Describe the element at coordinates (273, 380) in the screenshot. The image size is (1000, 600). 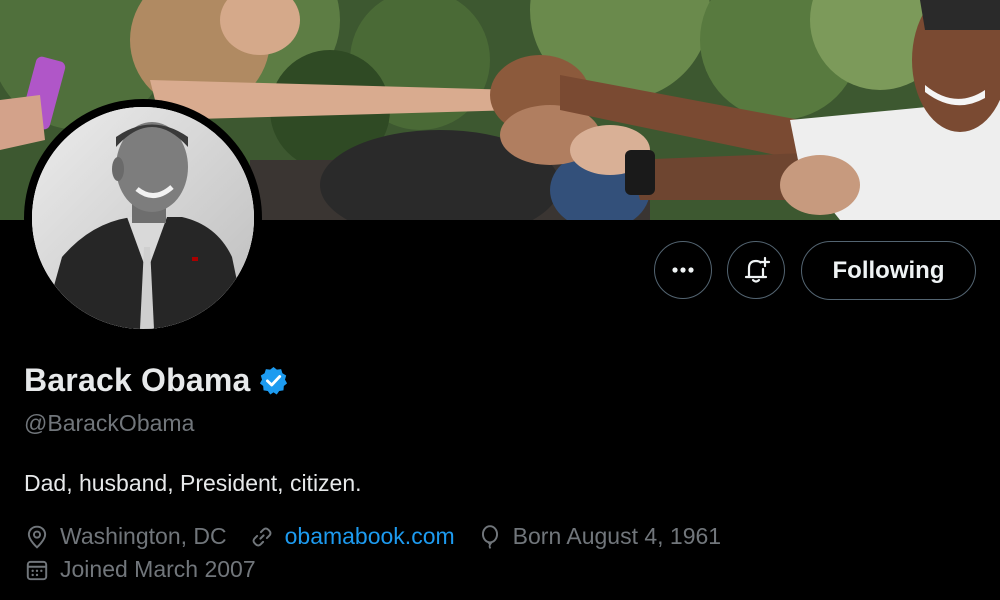
I see `verified-badge-icon` at that location.